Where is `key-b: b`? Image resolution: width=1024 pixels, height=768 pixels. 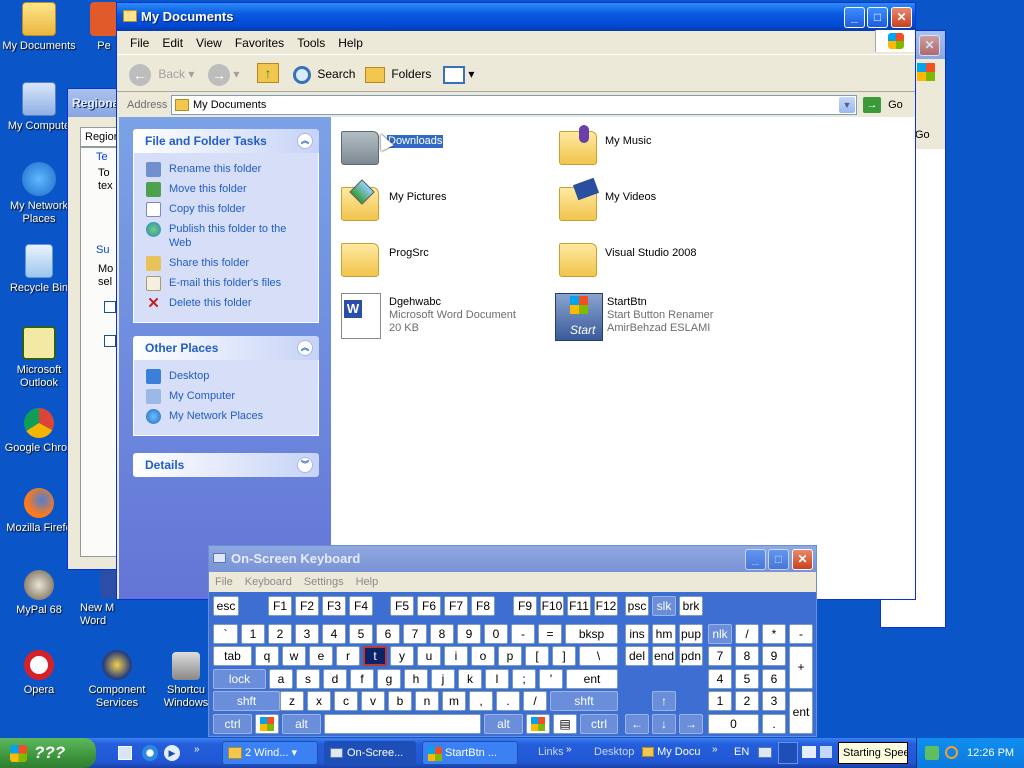
key-b: b is located at coordinates (400, 701).